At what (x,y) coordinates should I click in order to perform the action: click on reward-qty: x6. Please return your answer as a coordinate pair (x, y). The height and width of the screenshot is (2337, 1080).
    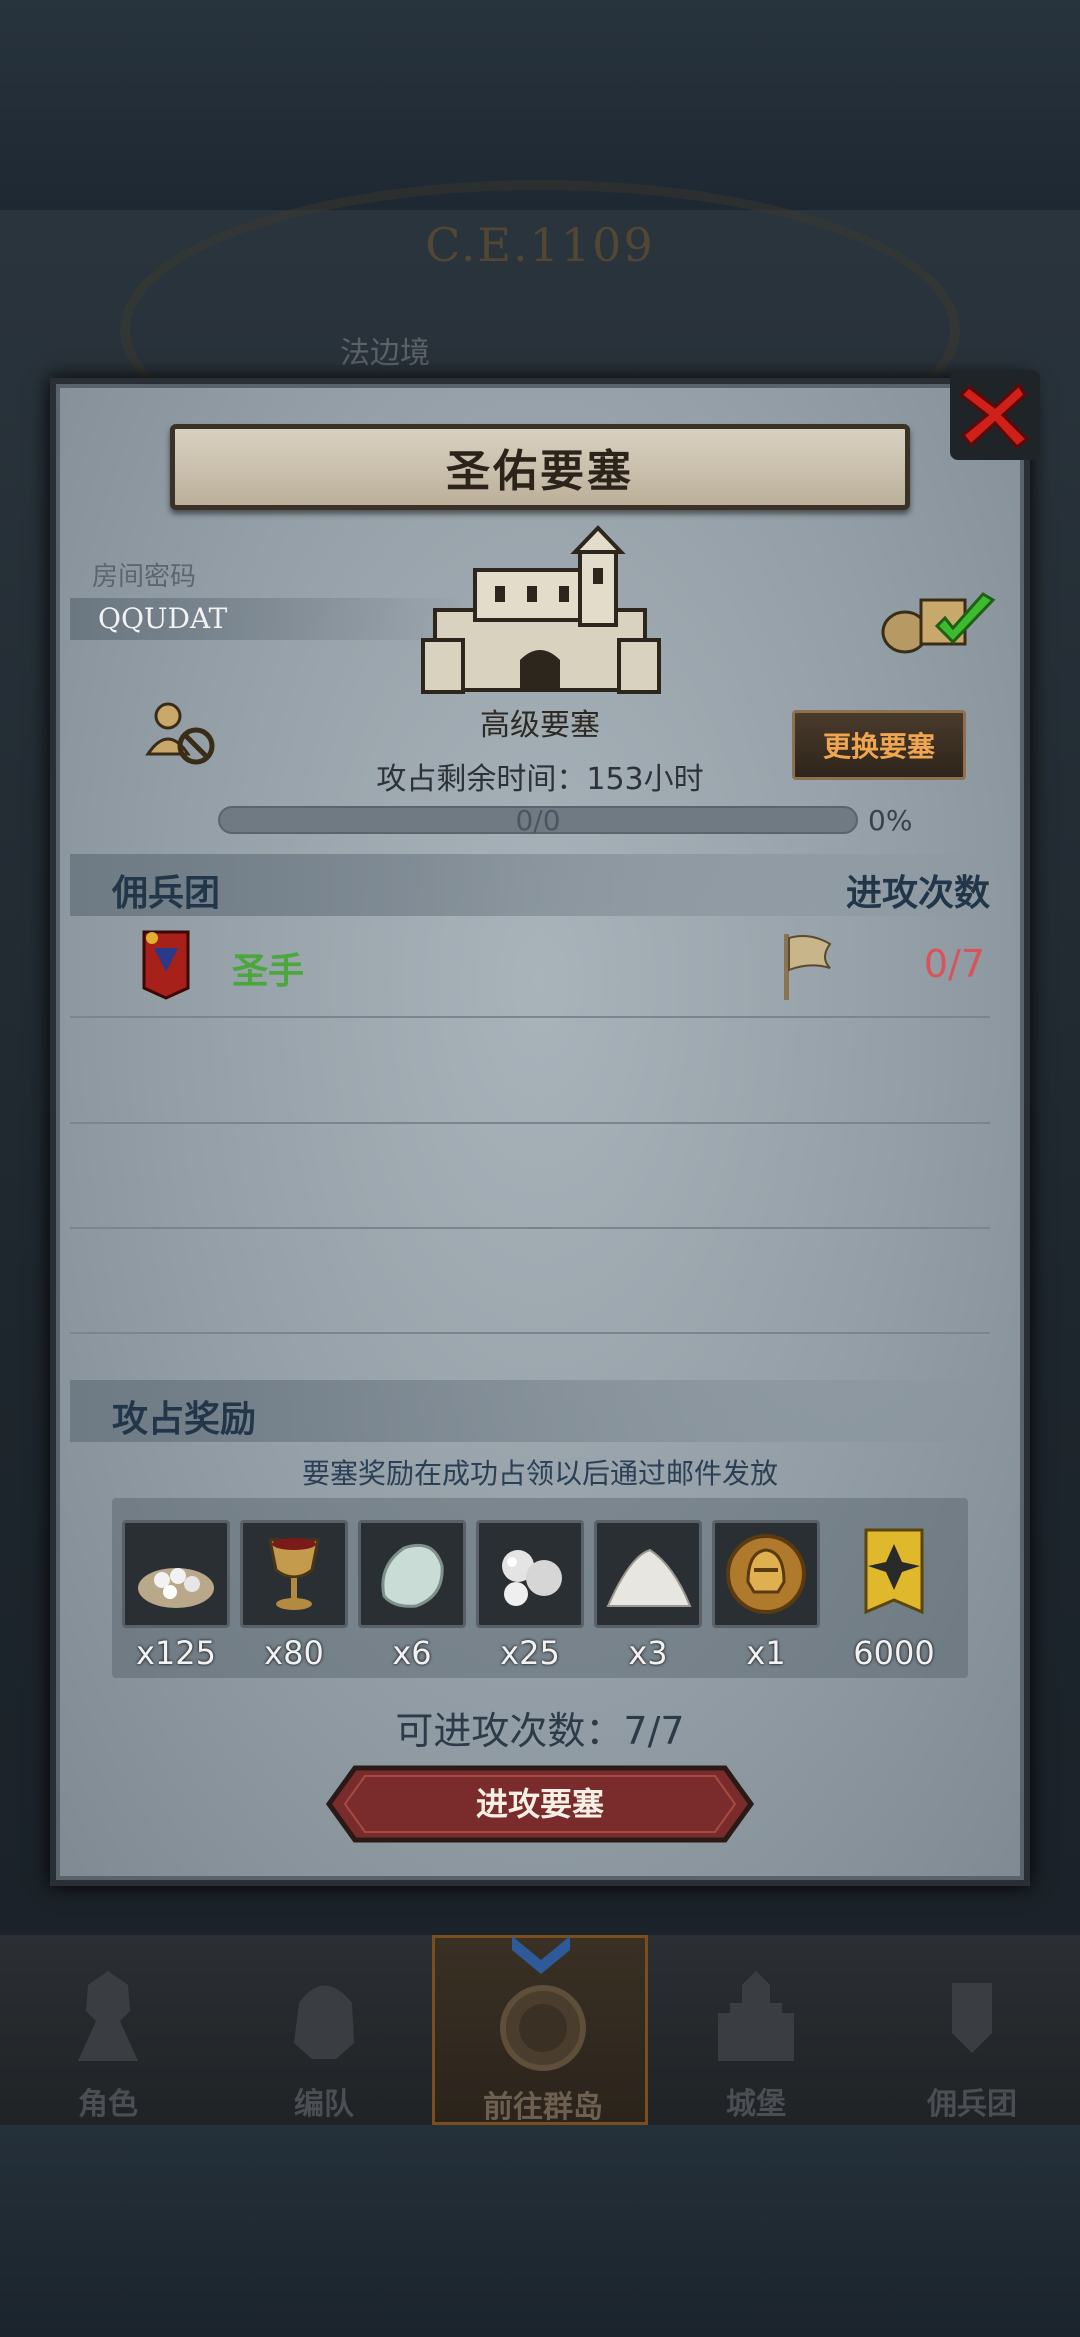
    Looking at the image, I should click on (412, 1653).